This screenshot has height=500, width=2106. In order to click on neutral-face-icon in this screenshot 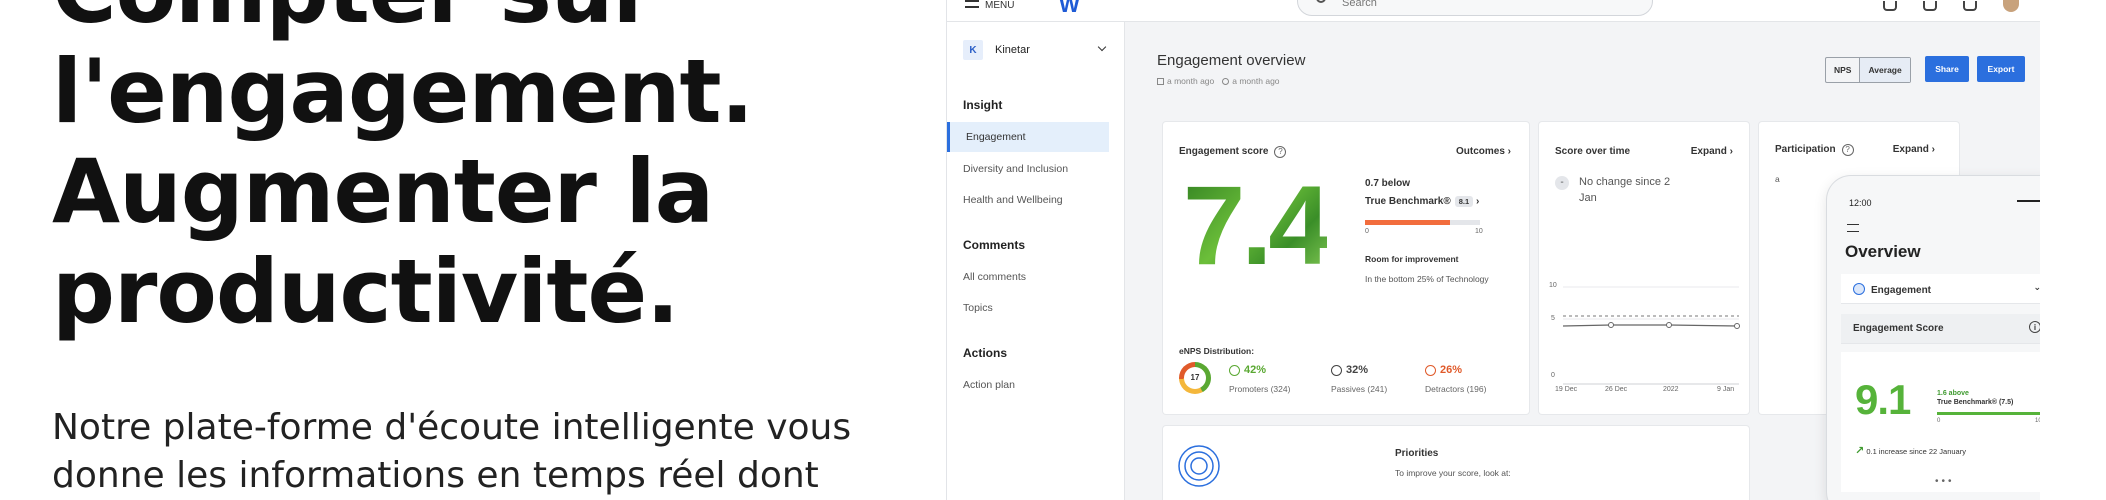, I will do `click(1336, 370)`.